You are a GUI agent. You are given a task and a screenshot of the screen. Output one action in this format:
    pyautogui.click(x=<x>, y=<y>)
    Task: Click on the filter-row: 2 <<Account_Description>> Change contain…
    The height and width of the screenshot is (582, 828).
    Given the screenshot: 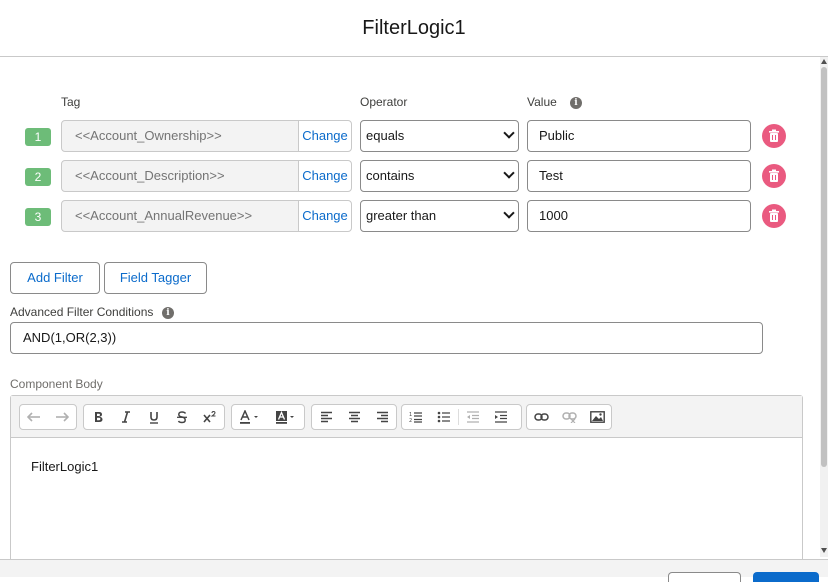 What is the action you would take?
    pyautogui.click(x=414, y=176)
    